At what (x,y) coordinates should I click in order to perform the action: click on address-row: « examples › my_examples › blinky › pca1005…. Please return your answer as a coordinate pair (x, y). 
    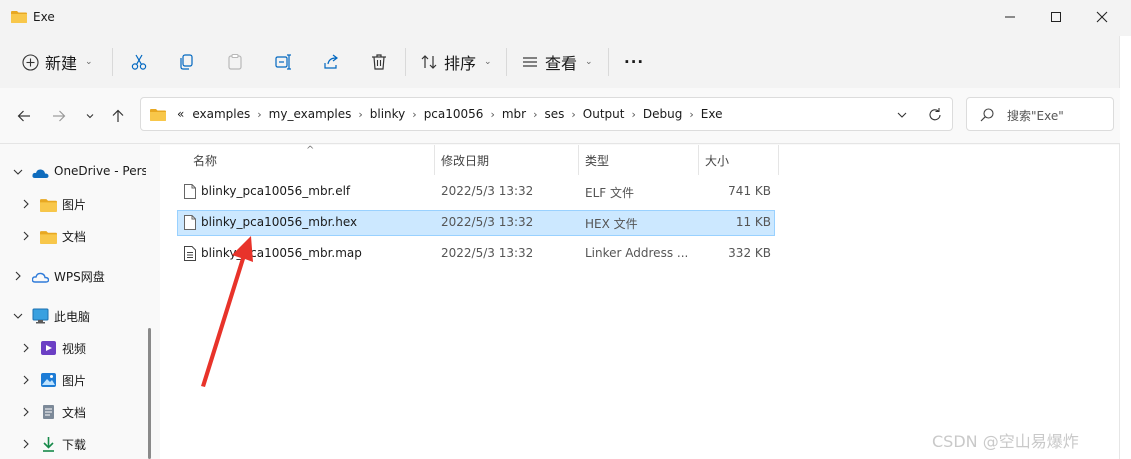
    Looking at the image, I should click on (560, 116).